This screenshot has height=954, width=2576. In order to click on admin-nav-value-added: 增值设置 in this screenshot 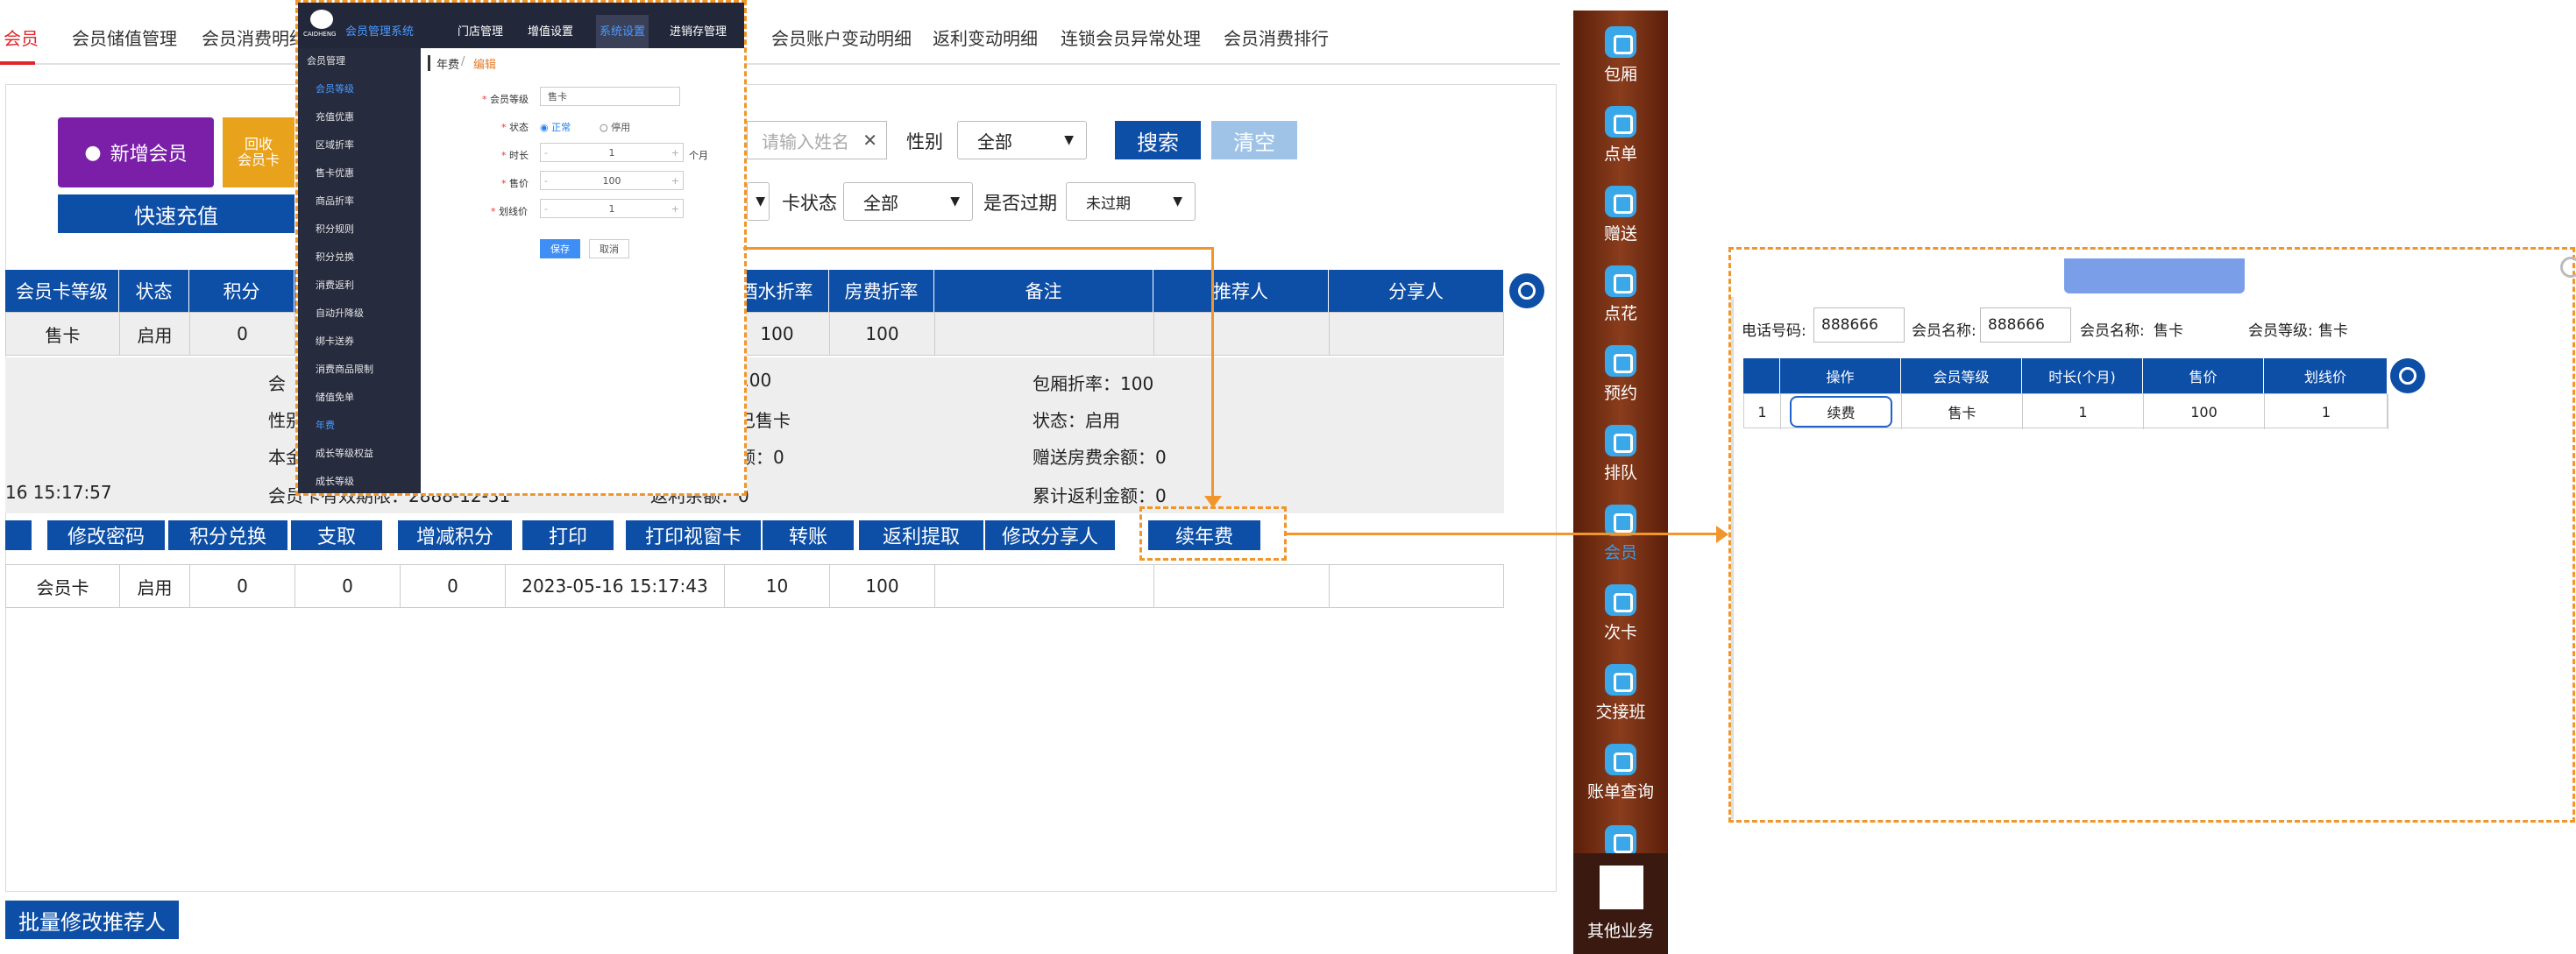, I will do `click(551, 30)`.